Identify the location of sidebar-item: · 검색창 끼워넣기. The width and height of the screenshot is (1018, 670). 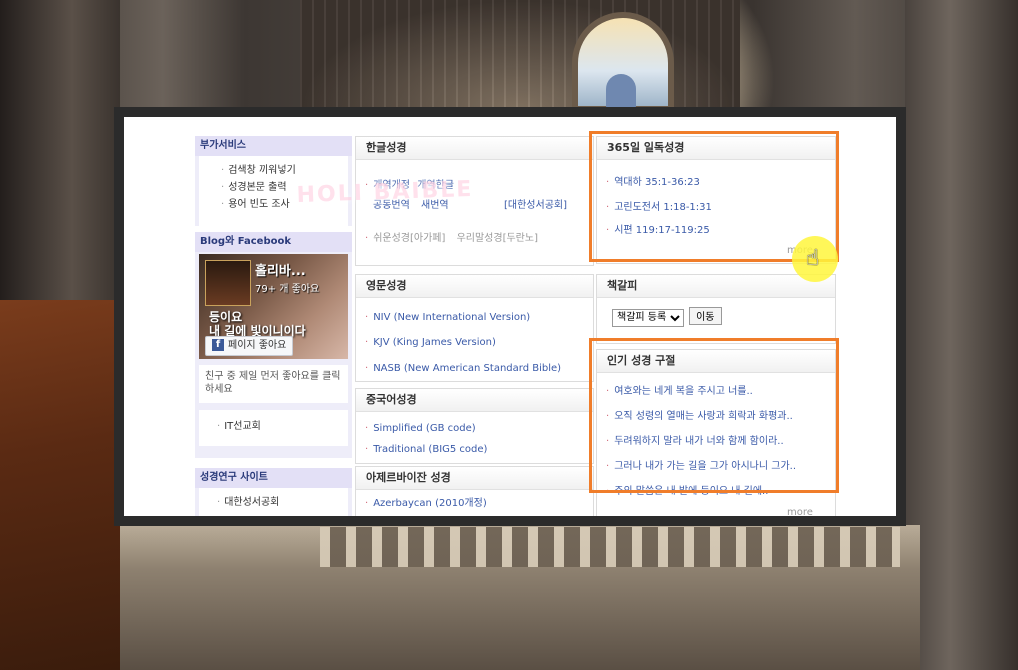
(284, 170).